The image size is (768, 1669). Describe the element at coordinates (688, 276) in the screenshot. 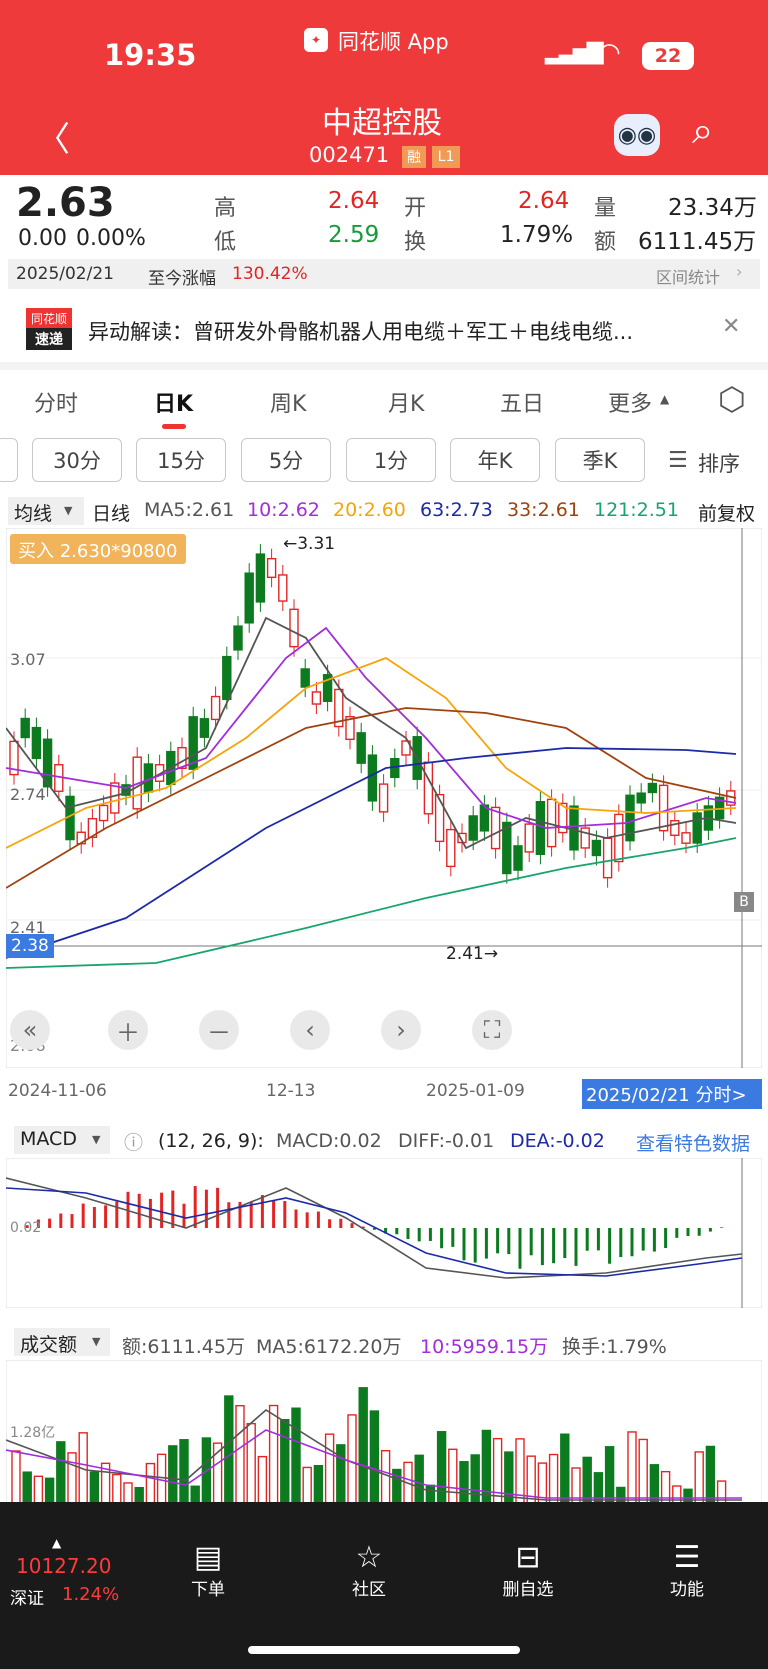

I see `range-stats-link: 区间统计` at that location.